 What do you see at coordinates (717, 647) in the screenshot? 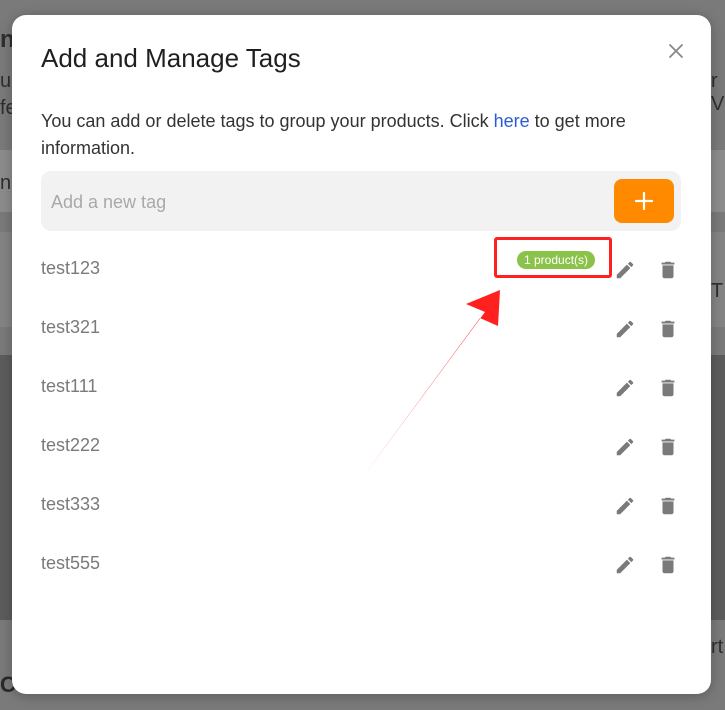
I see `background-text: rt` at bounding box center [717, 647].